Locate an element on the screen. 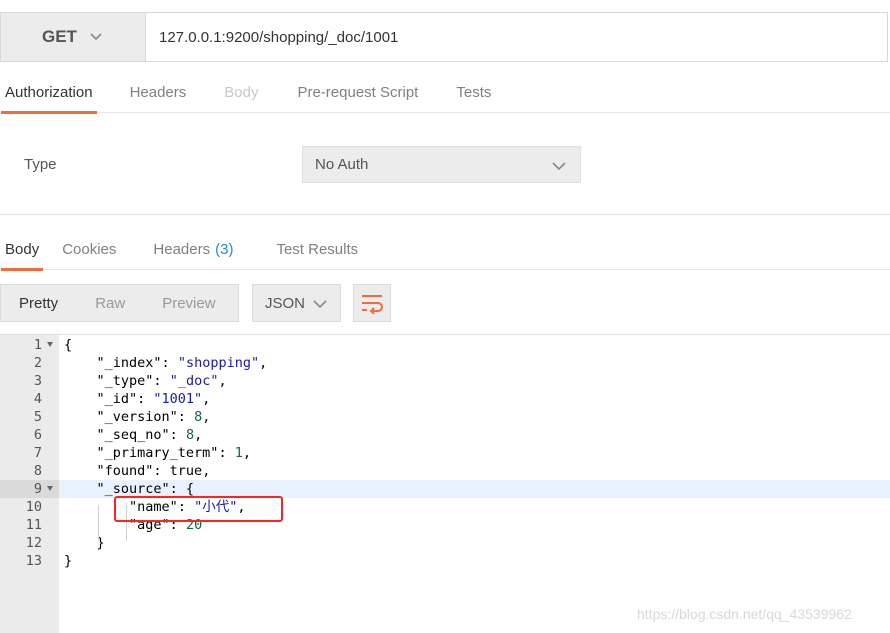  method-select: GET is located at coordinates (72, 37).